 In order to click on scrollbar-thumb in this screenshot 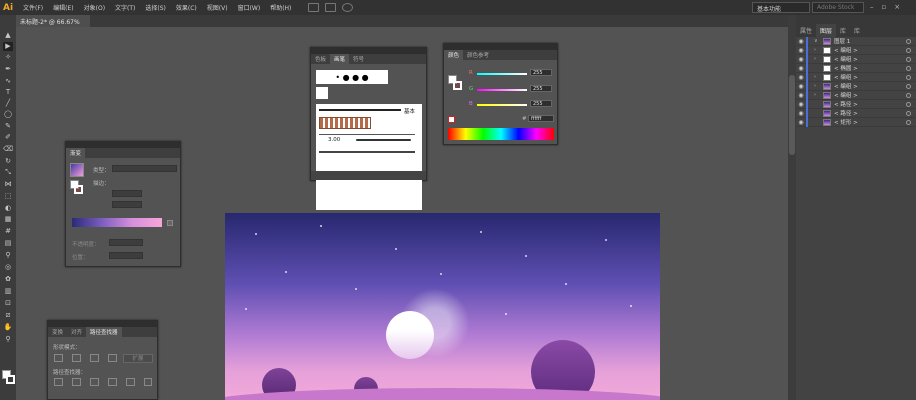, I will do `click(792, 115)`.